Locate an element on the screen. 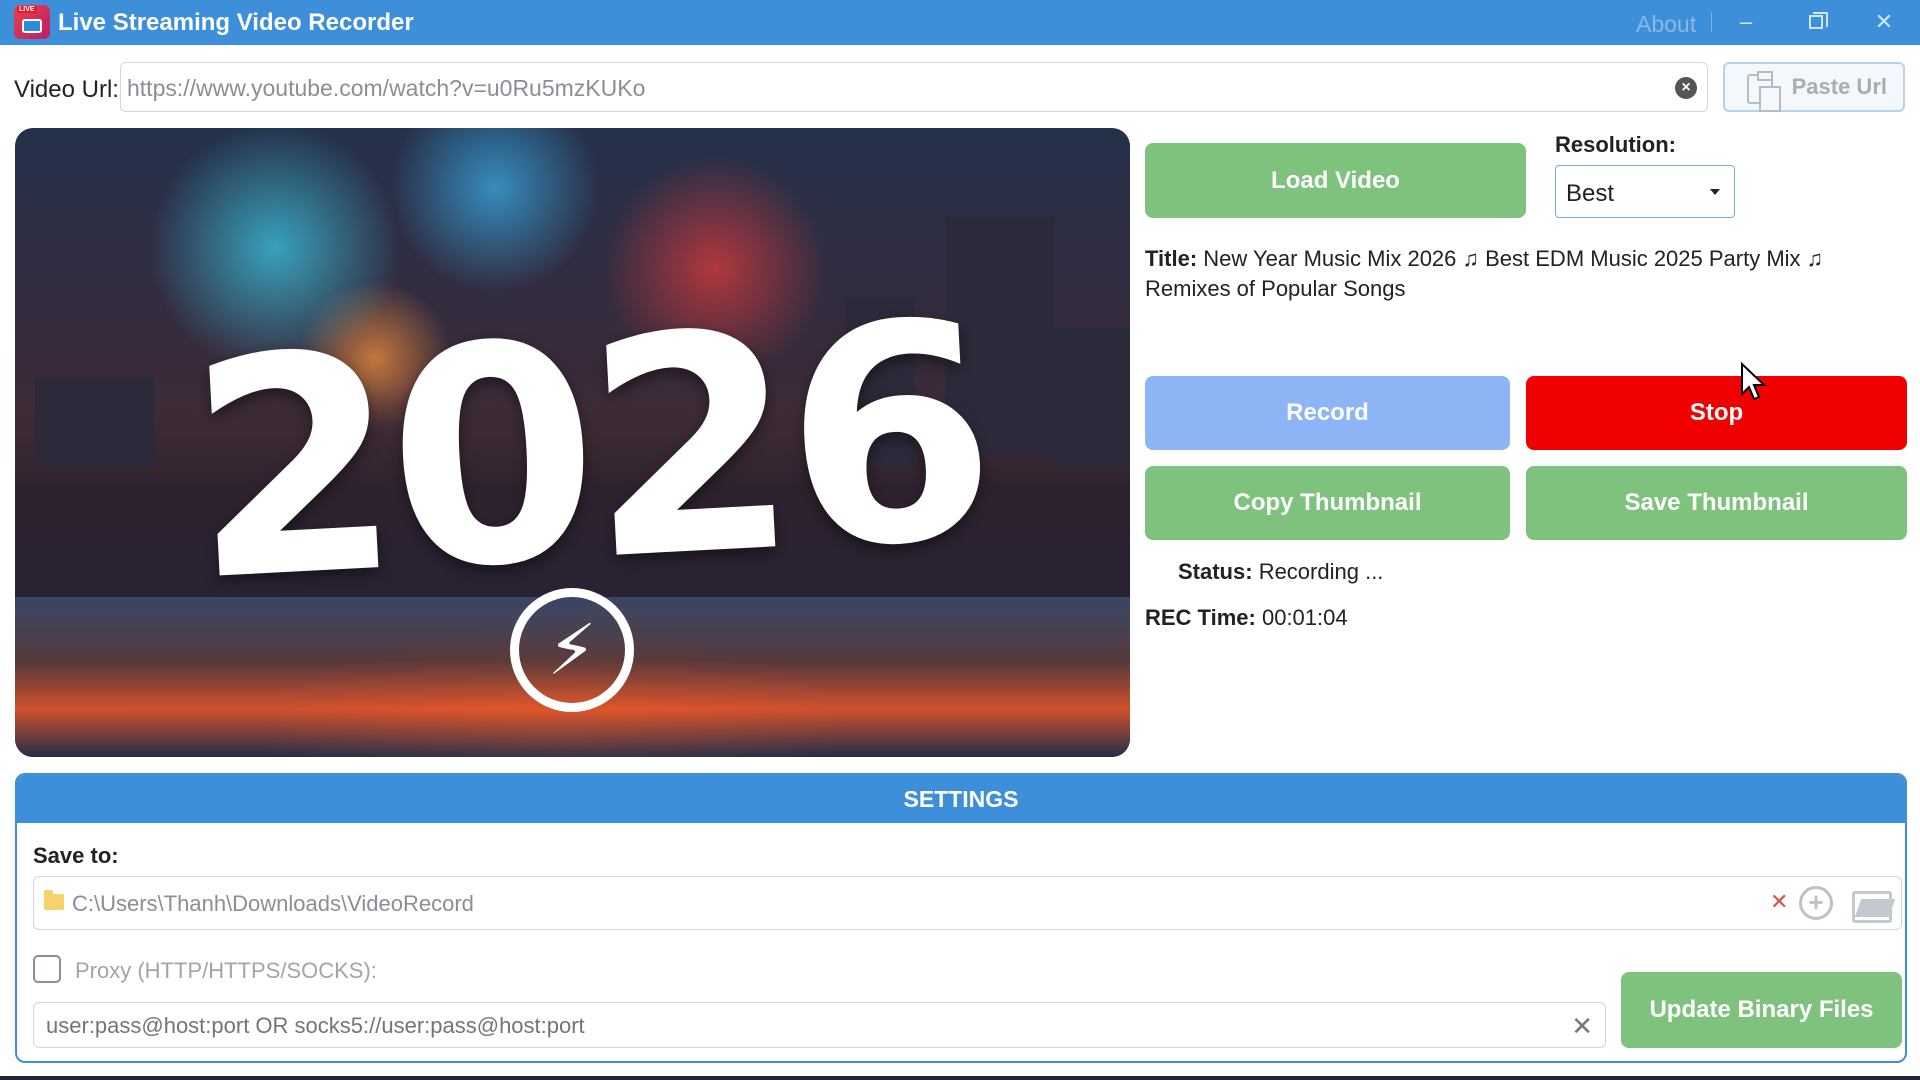 Image resolution: width=1920 pixels, height=1080 pixels. minimize-icon: – is located at coordinates (1746, 21).